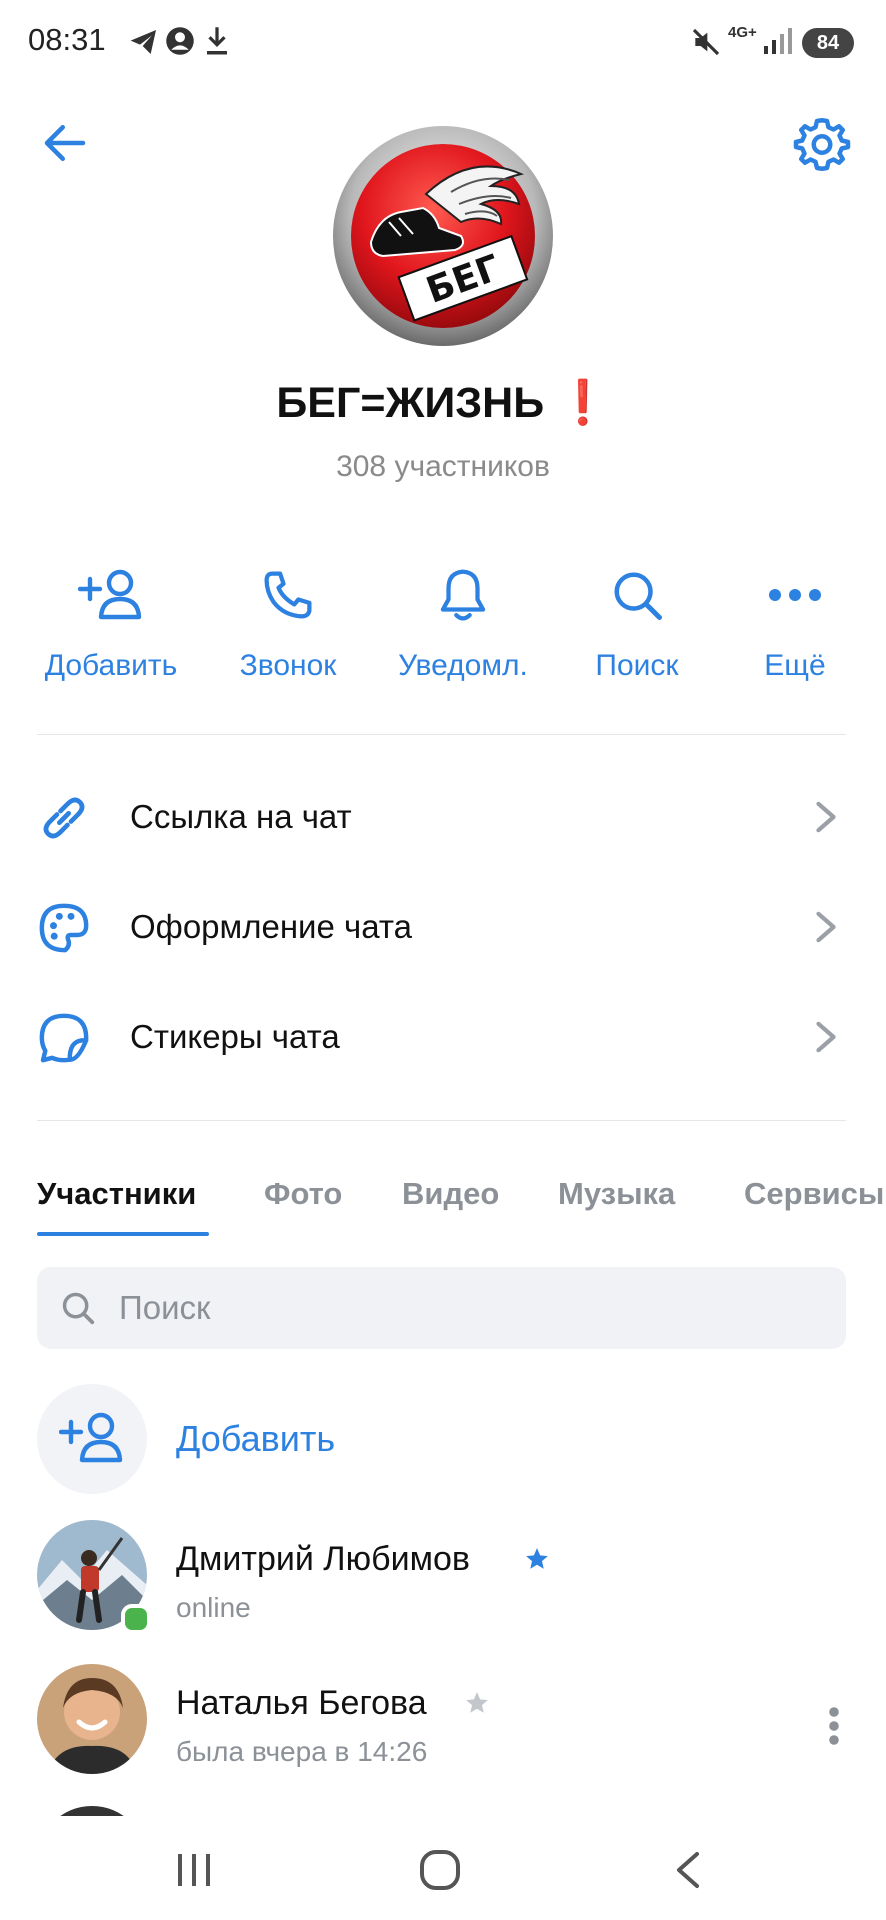  What do you see at coordinates (255, 1439) in the screenshot?
I see `add-member-label: Добавить` at bounding box center [255, 1439].